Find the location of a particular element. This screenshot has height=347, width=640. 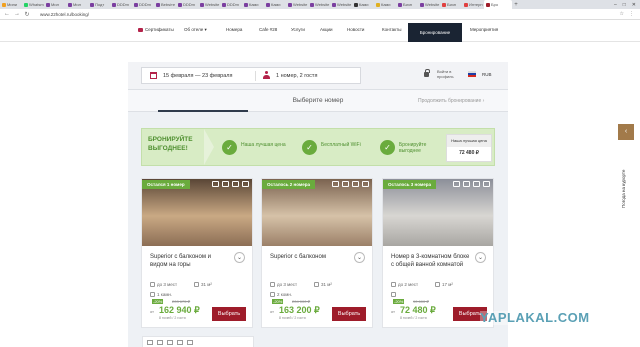

forward-icon: → is located at coordinates (17, 14).